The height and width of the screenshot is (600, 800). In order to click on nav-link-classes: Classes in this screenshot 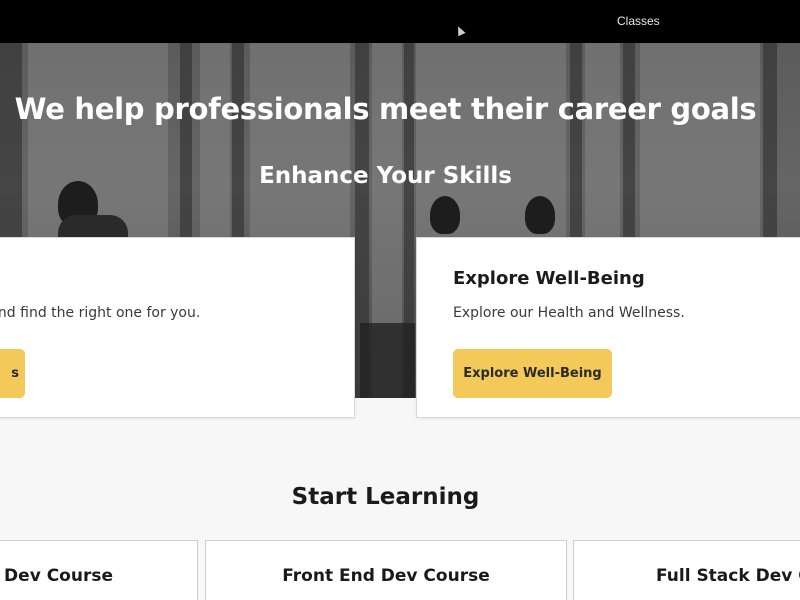, I will do `click(638, 21)`.